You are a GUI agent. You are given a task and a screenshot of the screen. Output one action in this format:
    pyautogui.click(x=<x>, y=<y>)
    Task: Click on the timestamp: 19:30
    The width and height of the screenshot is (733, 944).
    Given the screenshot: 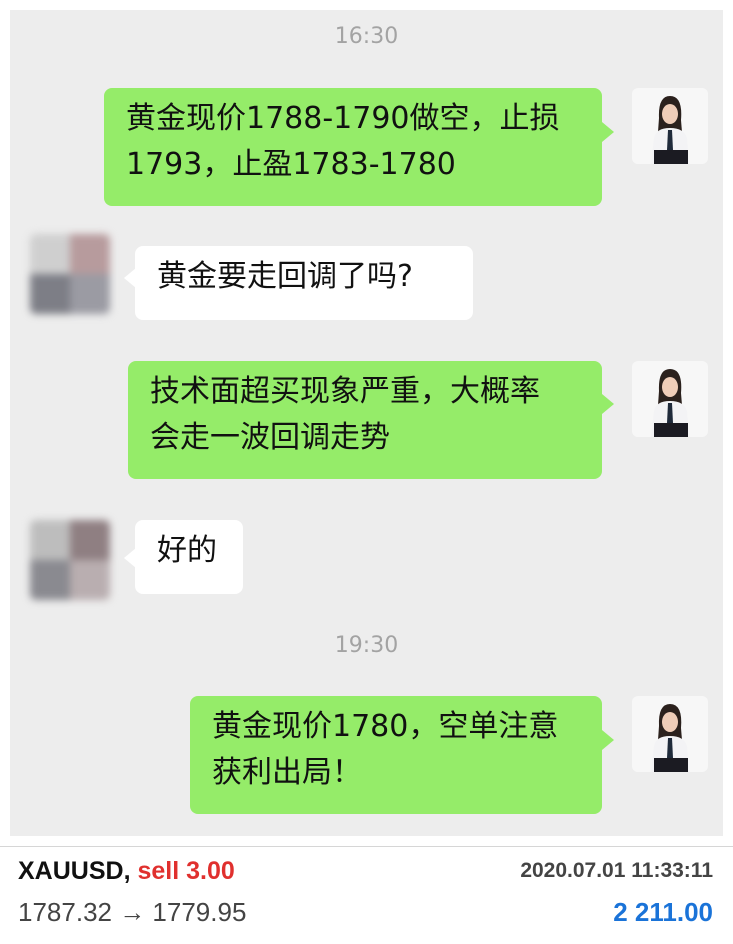 What is the action you would take?
    pyautogui.click(x=366, y=645)
    